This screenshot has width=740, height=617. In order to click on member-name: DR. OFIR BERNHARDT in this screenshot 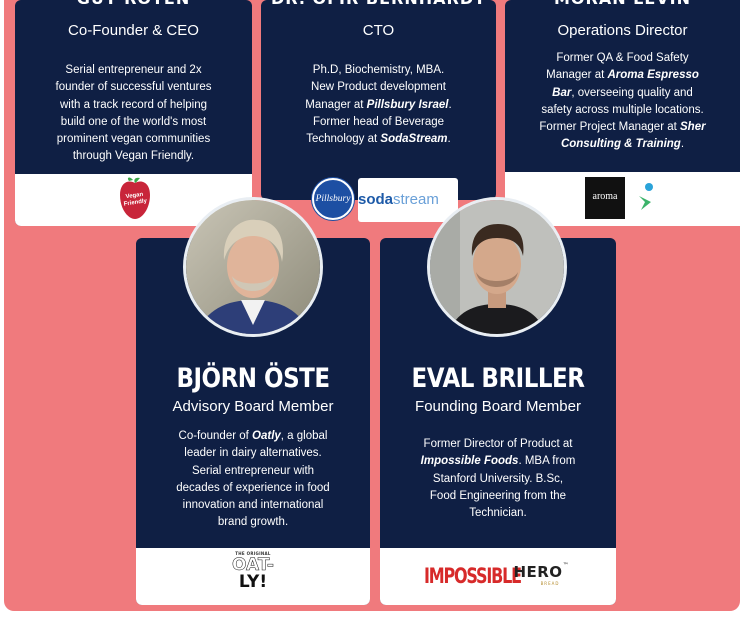, I will do `click(378, 4)`.